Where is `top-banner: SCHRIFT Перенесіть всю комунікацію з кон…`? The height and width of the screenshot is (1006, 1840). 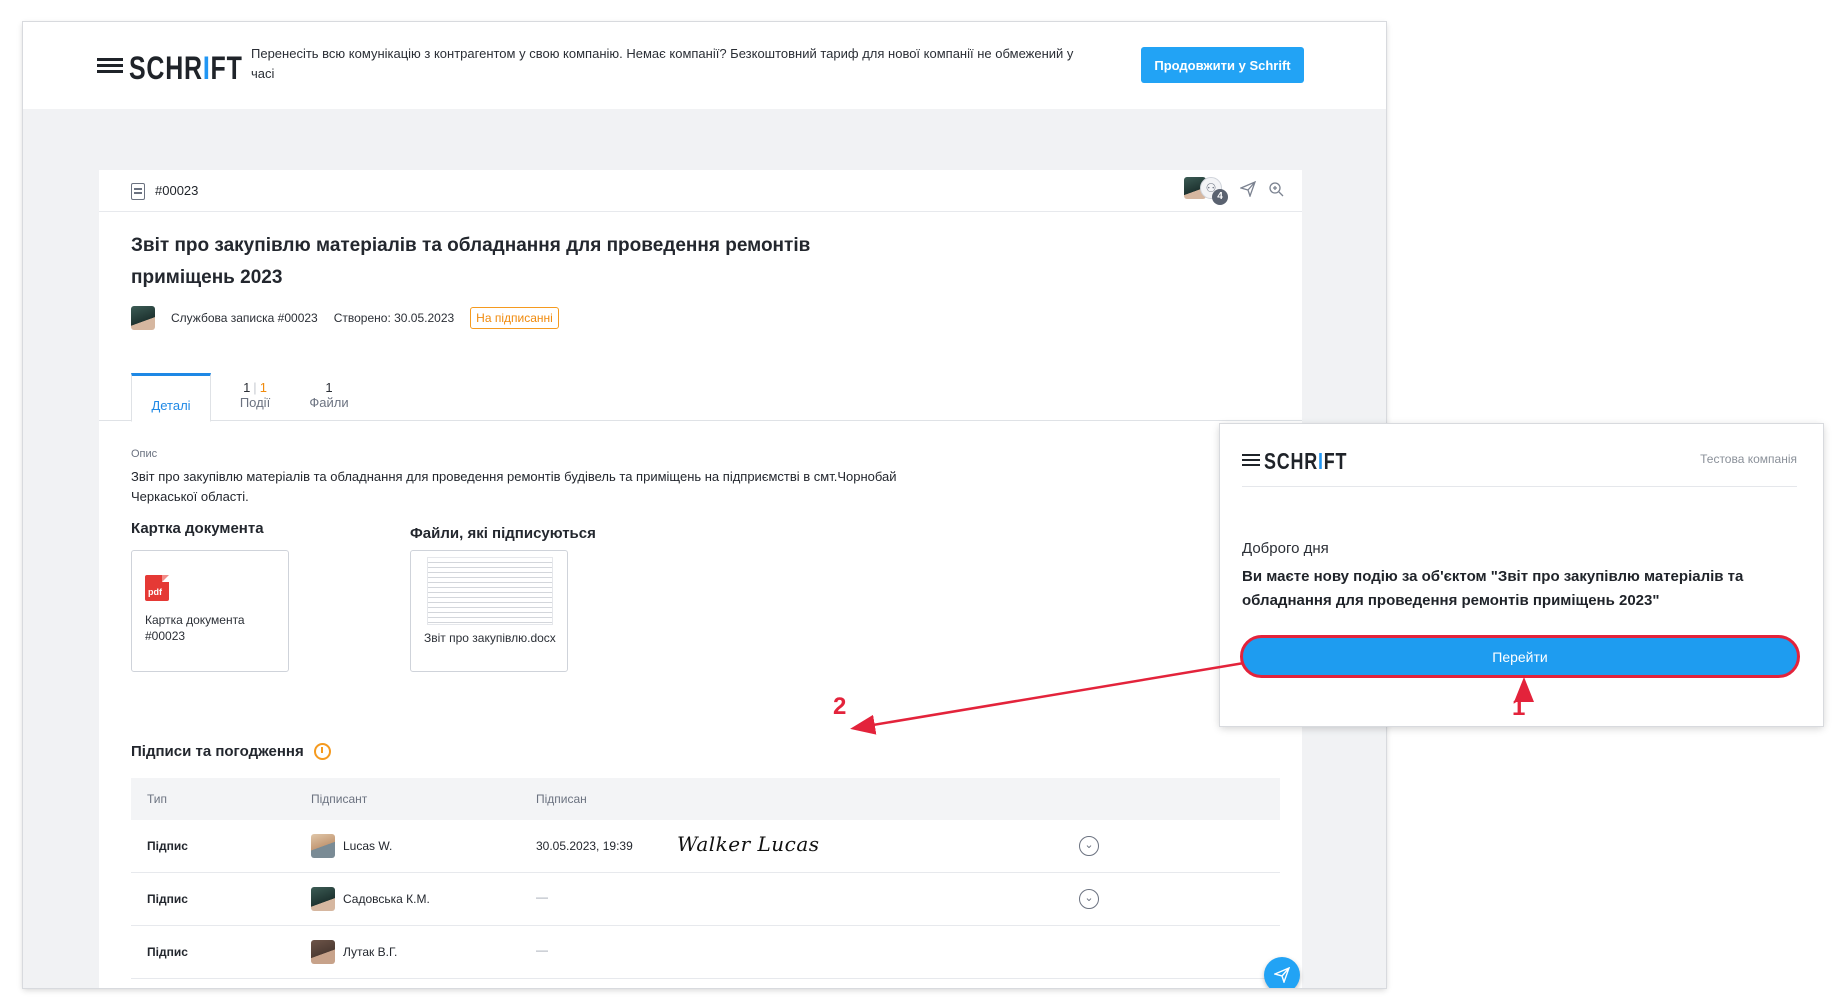 top-banner: SCHRIFT Перенесіть всю комунікацію з кон… is located at coordinates (704, 65).